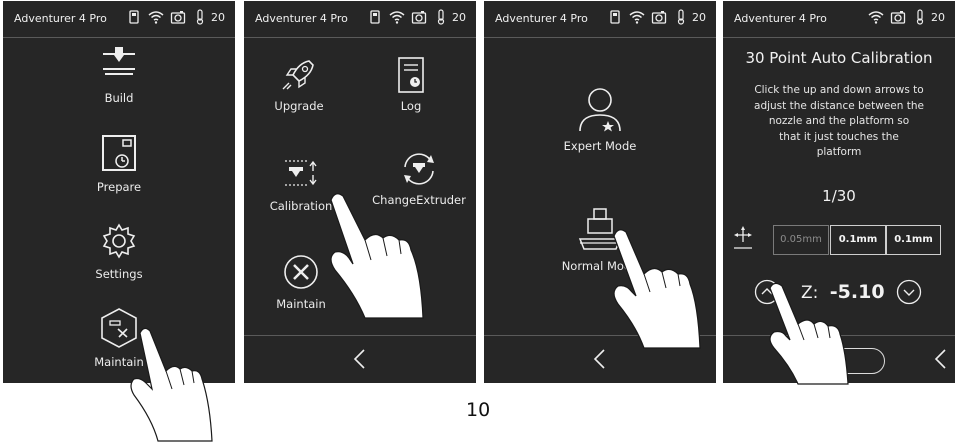 Image resolution: width=955 pixels, height=443 pixels. I want to click on tools-icon, so click(301, 272).